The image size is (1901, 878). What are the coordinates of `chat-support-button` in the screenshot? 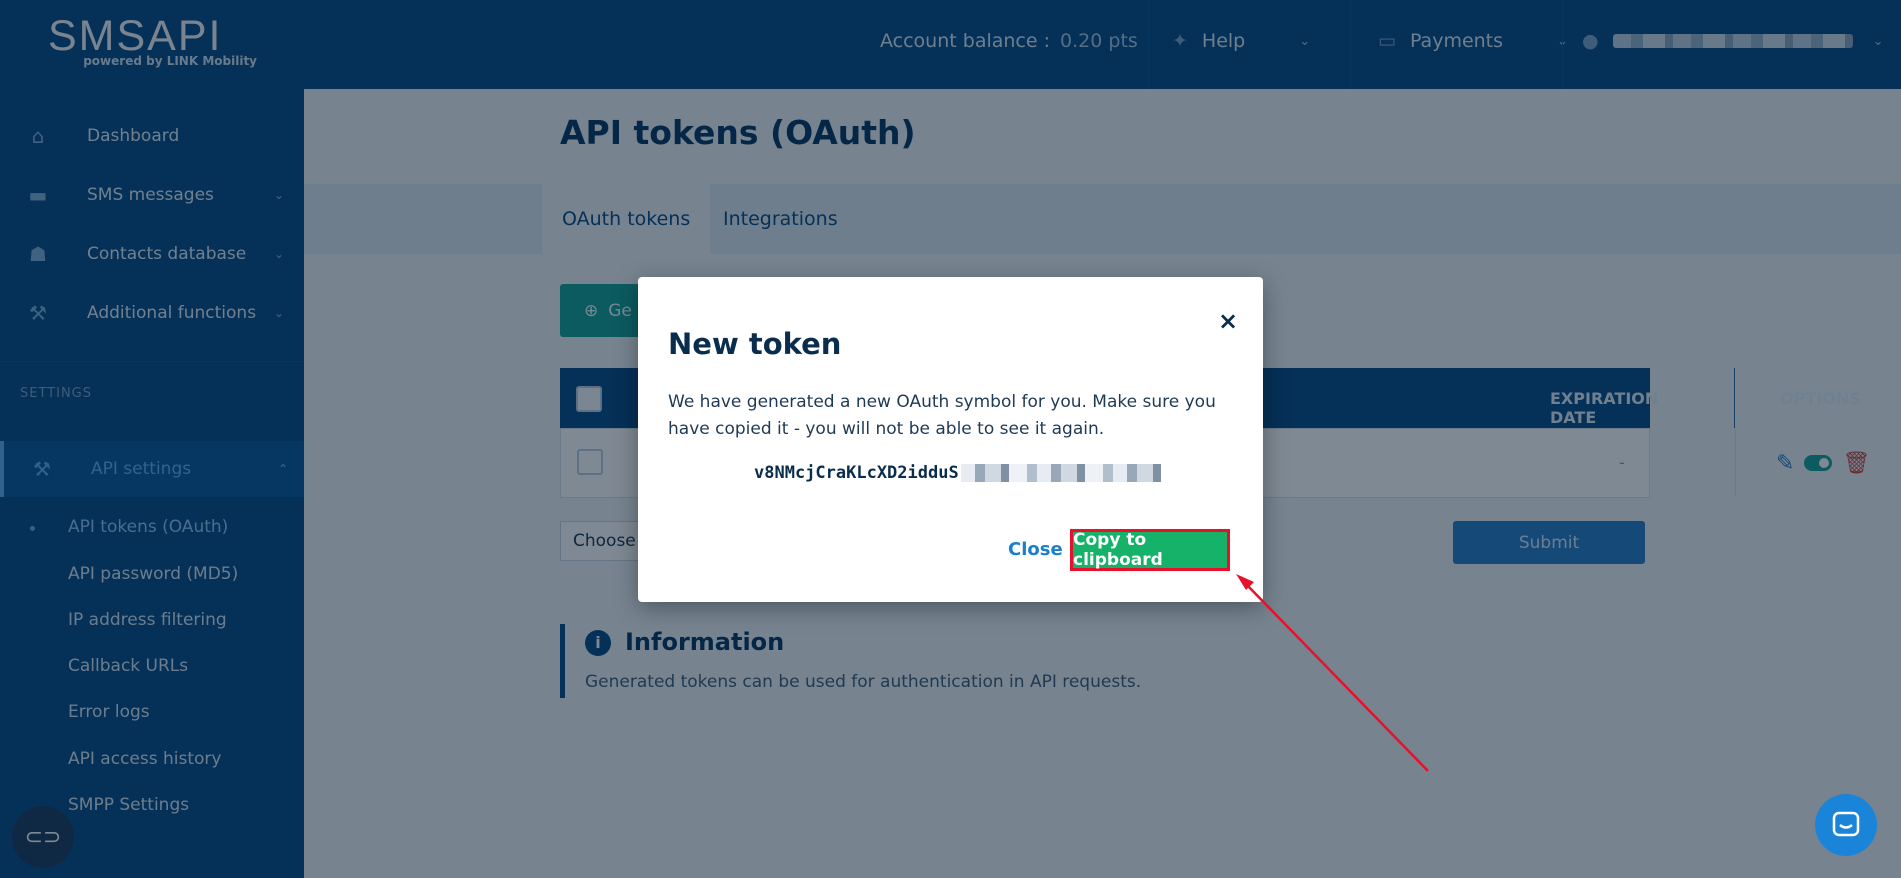 It's located at (1846, 825).